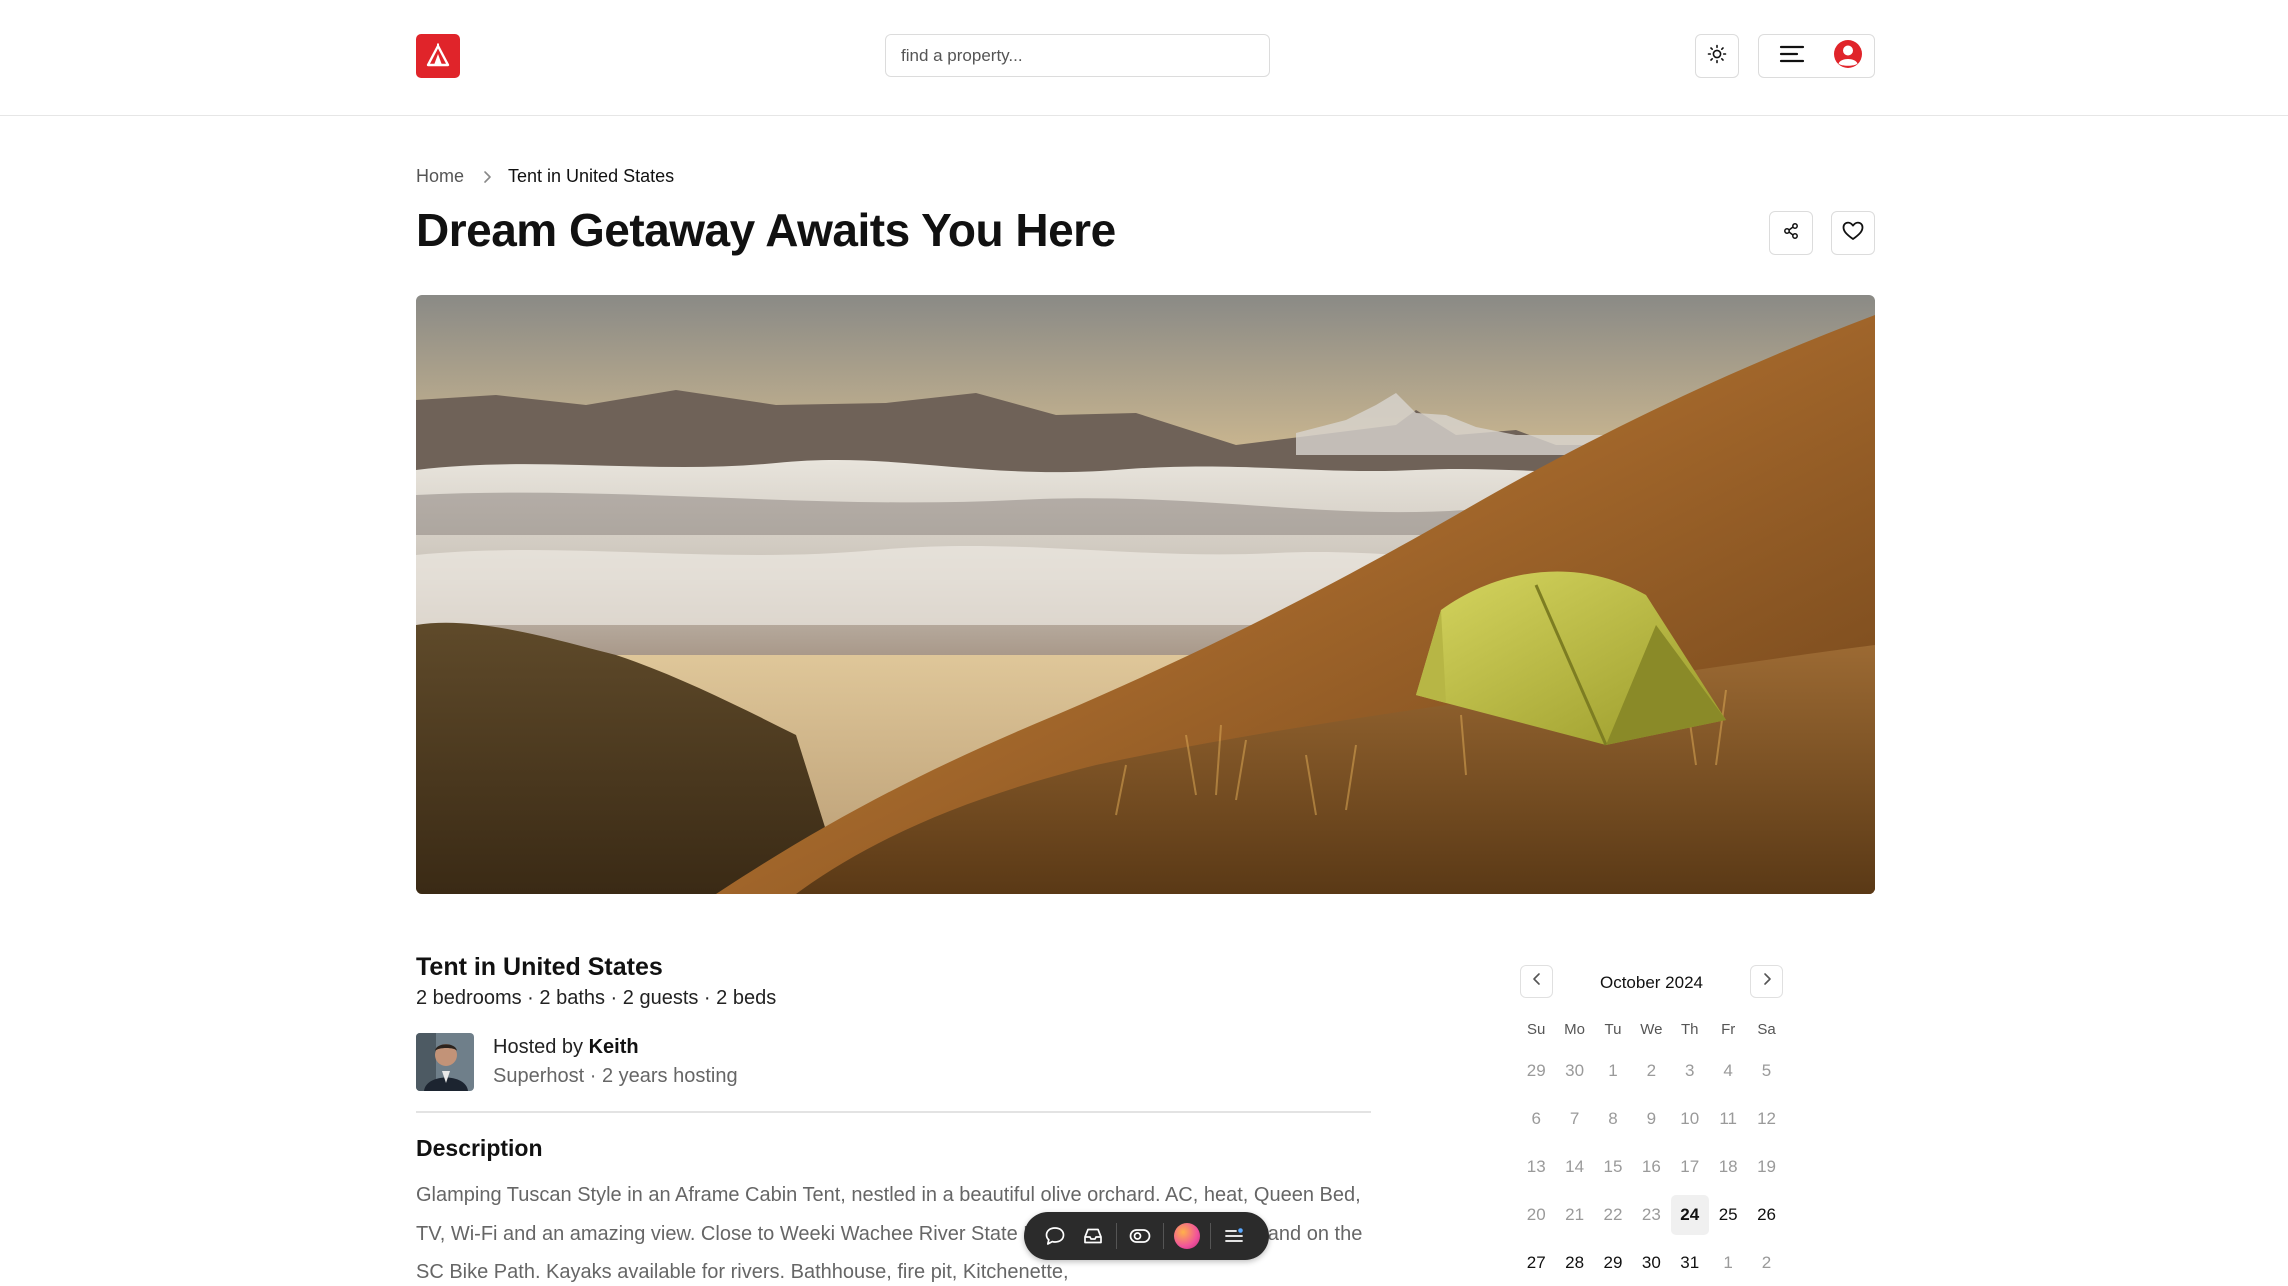 This screenshot has width=2288, height=1286. Describe the element at coordinates (1574, 1118) in the screenshot. I see `calendar-day: 7` at that location.